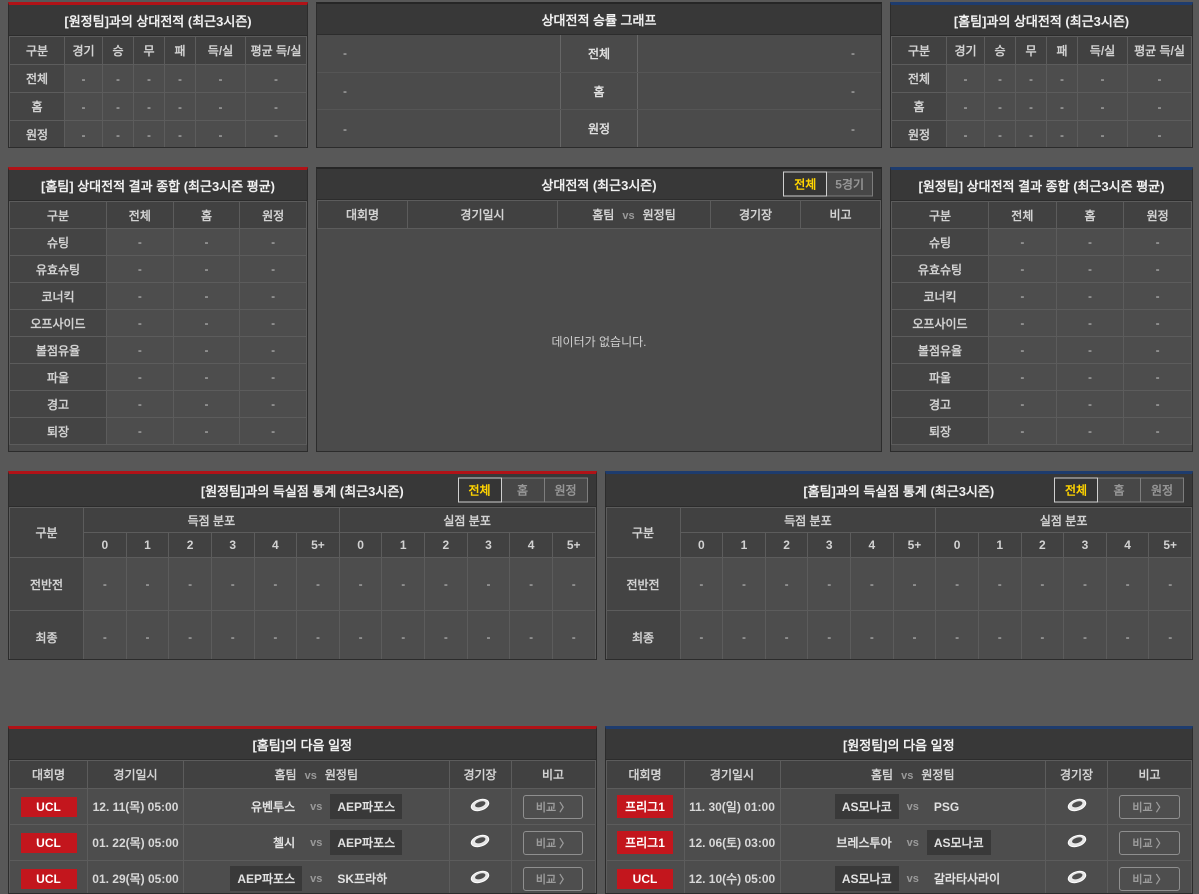 Image resolution: width=1199 pixels, height=894 pixels. What do you see at coordinates (446, 545) in the screenshot?
I see `subcolumn-header: 2` at bounding box center [446, 545].